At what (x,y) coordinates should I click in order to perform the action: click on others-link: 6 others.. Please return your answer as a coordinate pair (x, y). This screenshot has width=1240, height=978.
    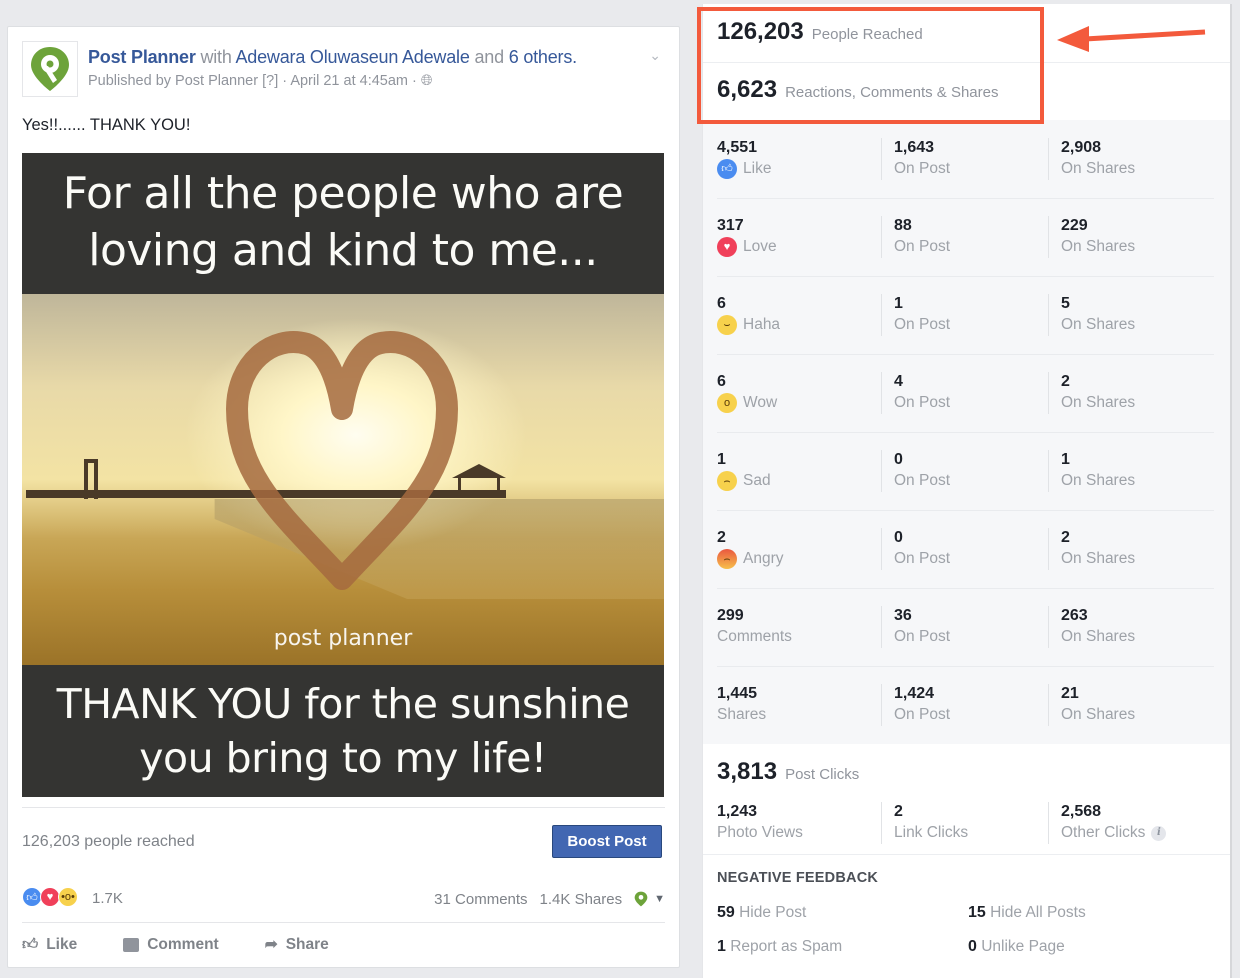
    Looking at the image, I should click on (543, 57).